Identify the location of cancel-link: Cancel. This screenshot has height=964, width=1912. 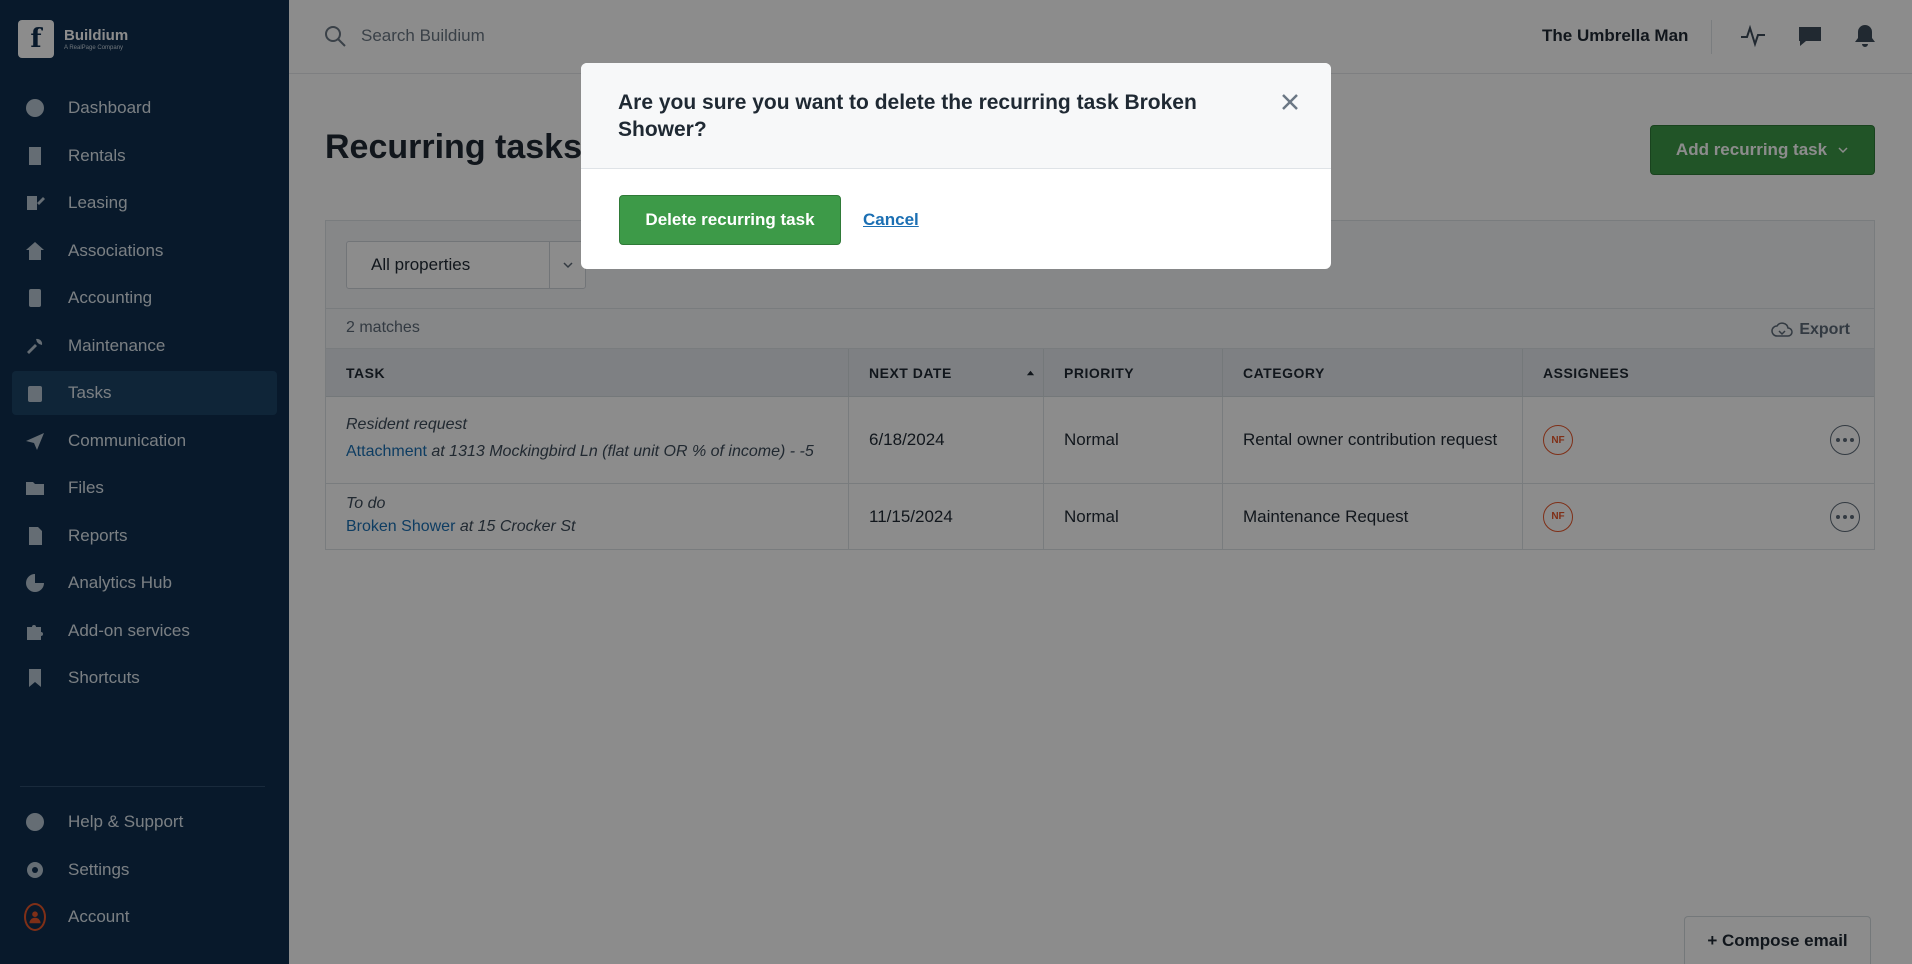
(891, 220).